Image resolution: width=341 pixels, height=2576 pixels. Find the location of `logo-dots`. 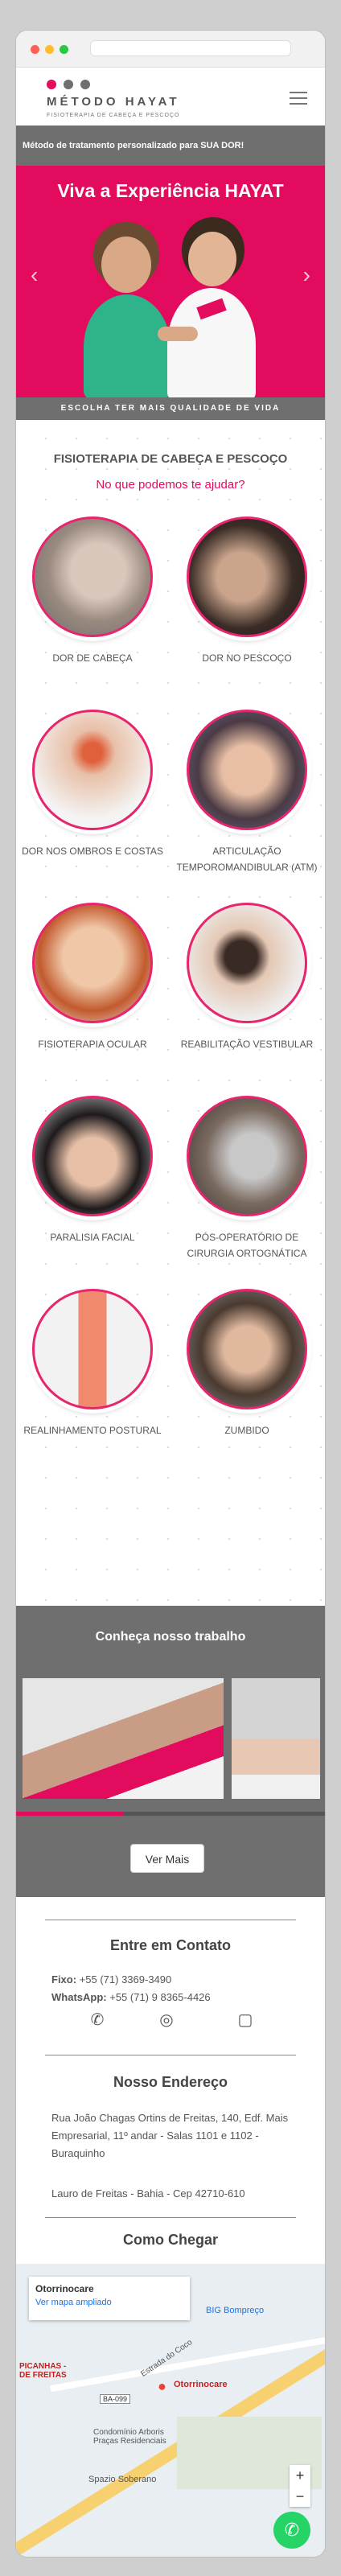

logo-dots is located at coordinates (72, 86).